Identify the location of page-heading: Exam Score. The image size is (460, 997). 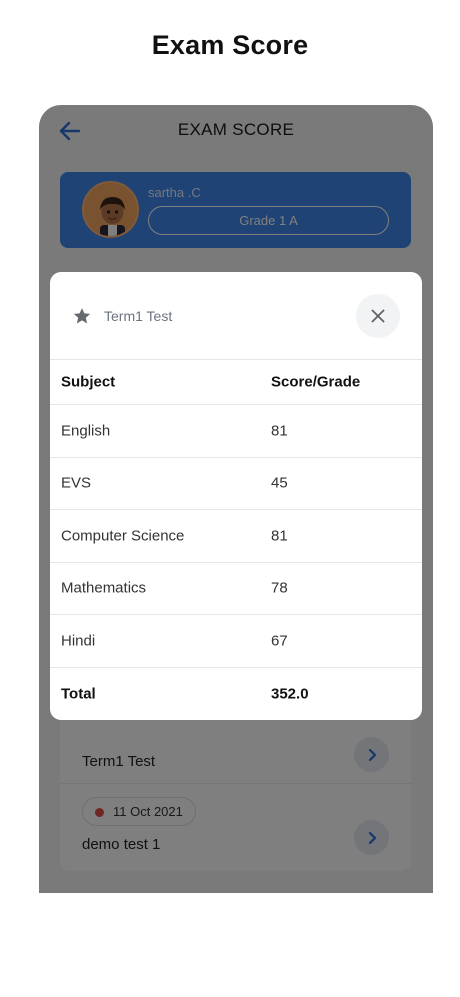
(230, 45).